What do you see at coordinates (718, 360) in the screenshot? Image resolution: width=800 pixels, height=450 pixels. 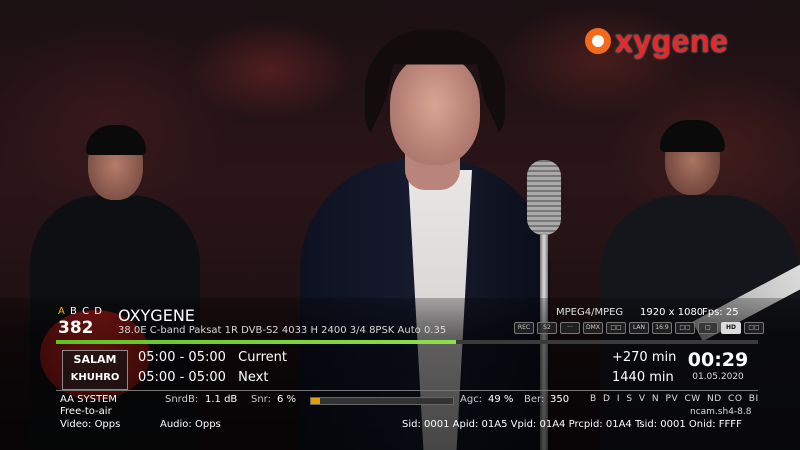 I see `clock-time: 00:29` at bounding box center [718, 360].